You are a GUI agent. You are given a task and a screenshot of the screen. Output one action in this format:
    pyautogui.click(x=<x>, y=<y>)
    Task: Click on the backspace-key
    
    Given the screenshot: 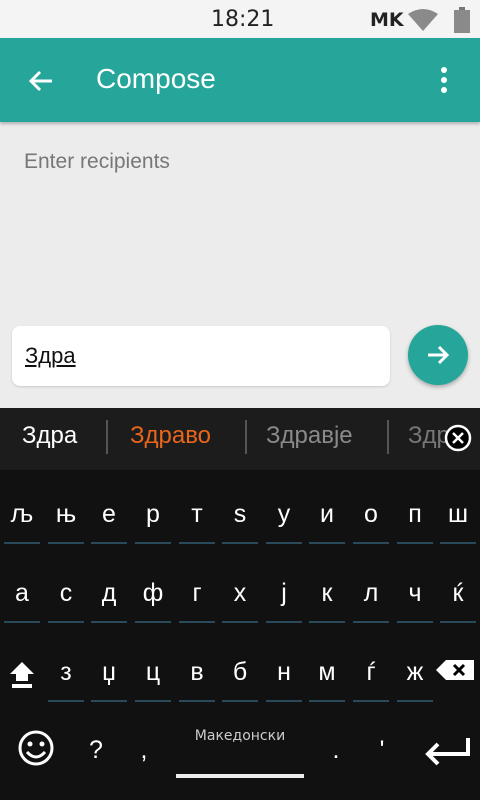 What is the action you would take?
    pyautogui.click(x=456, y=674)
    